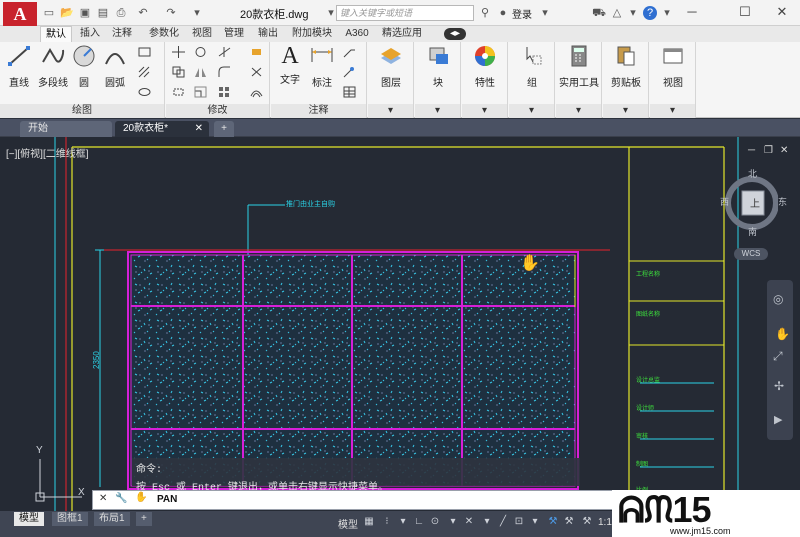  I want to click on save-as-icon: ▤, so click(103, 13).